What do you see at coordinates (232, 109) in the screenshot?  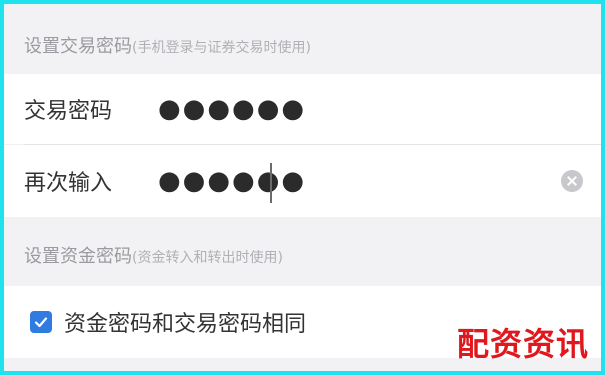 I see `trade-password-input: ●●●●●●` at bounding box center [232, 109].